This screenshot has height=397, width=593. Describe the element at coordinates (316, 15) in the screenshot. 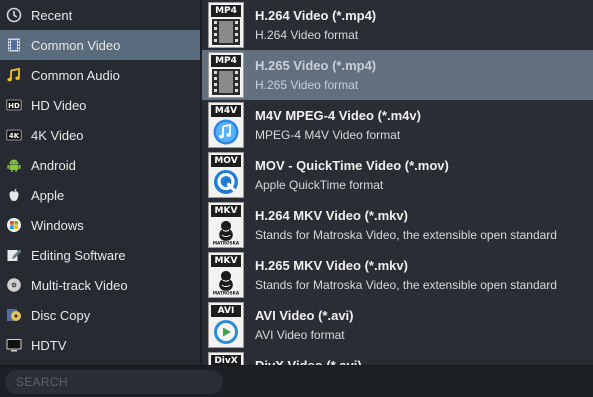

I see `format-title: H.264 Video (*.mp4)` at that location.